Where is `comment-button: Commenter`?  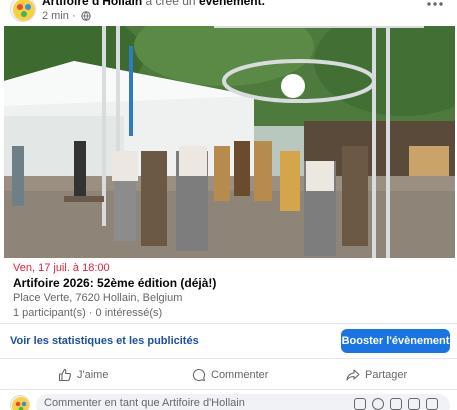
comment-button: Commenter is located at coordinates (237, 375).